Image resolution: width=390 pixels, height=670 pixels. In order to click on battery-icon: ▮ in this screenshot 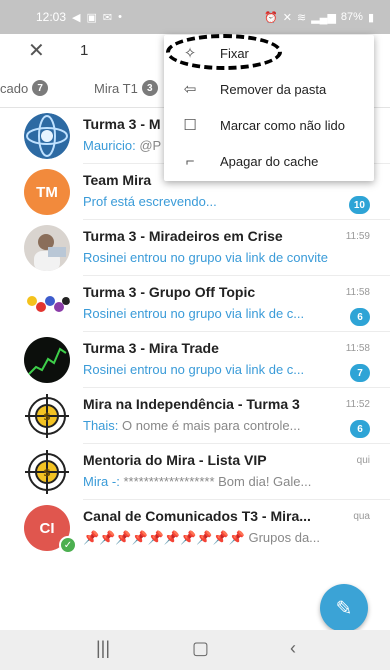, I will do `click(370, 17)`.